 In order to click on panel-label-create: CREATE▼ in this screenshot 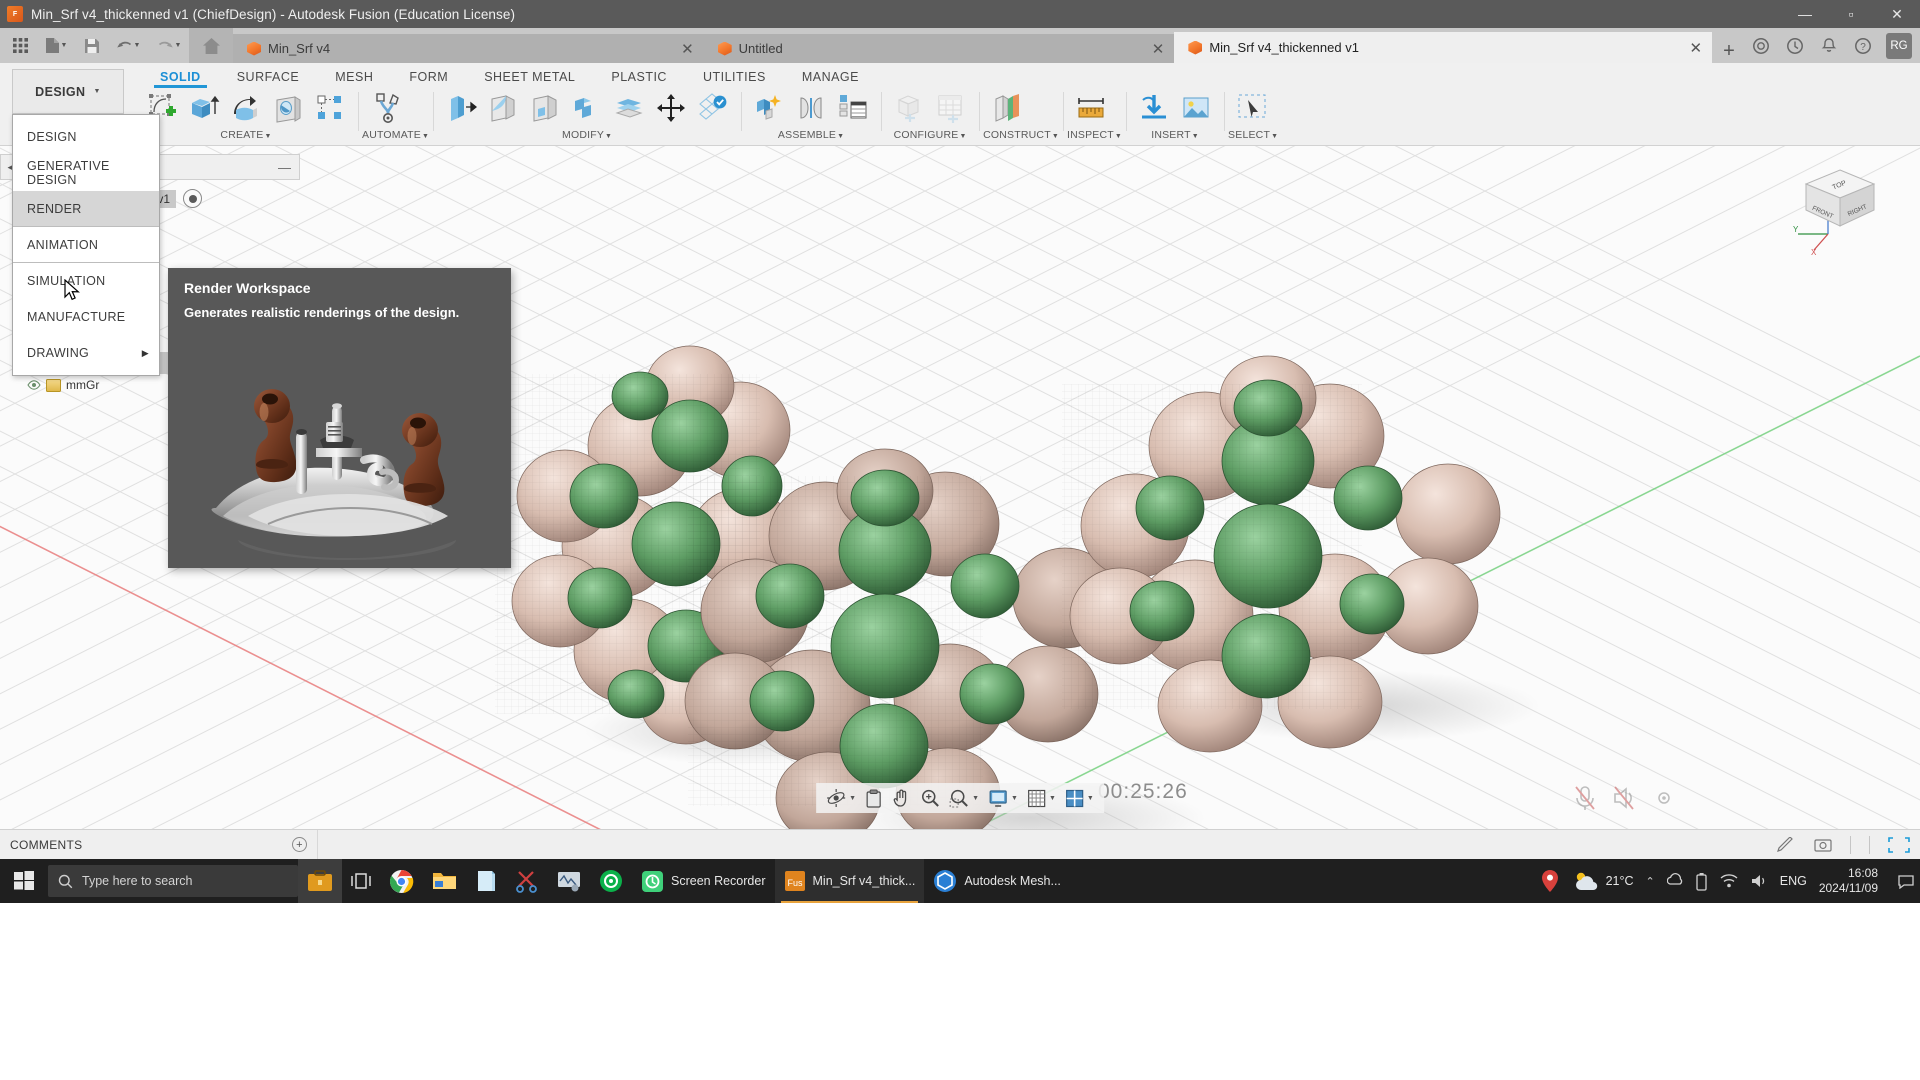, I will do `click(246, 136)`.